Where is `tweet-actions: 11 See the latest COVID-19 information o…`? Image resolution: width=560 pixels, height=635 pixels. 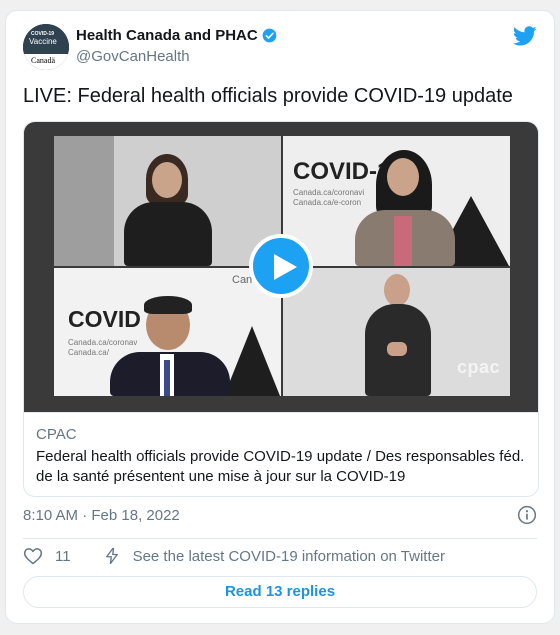 tweet-actions: 11 See the latest COVID-19 information o… is located at coordinates (234, 556).